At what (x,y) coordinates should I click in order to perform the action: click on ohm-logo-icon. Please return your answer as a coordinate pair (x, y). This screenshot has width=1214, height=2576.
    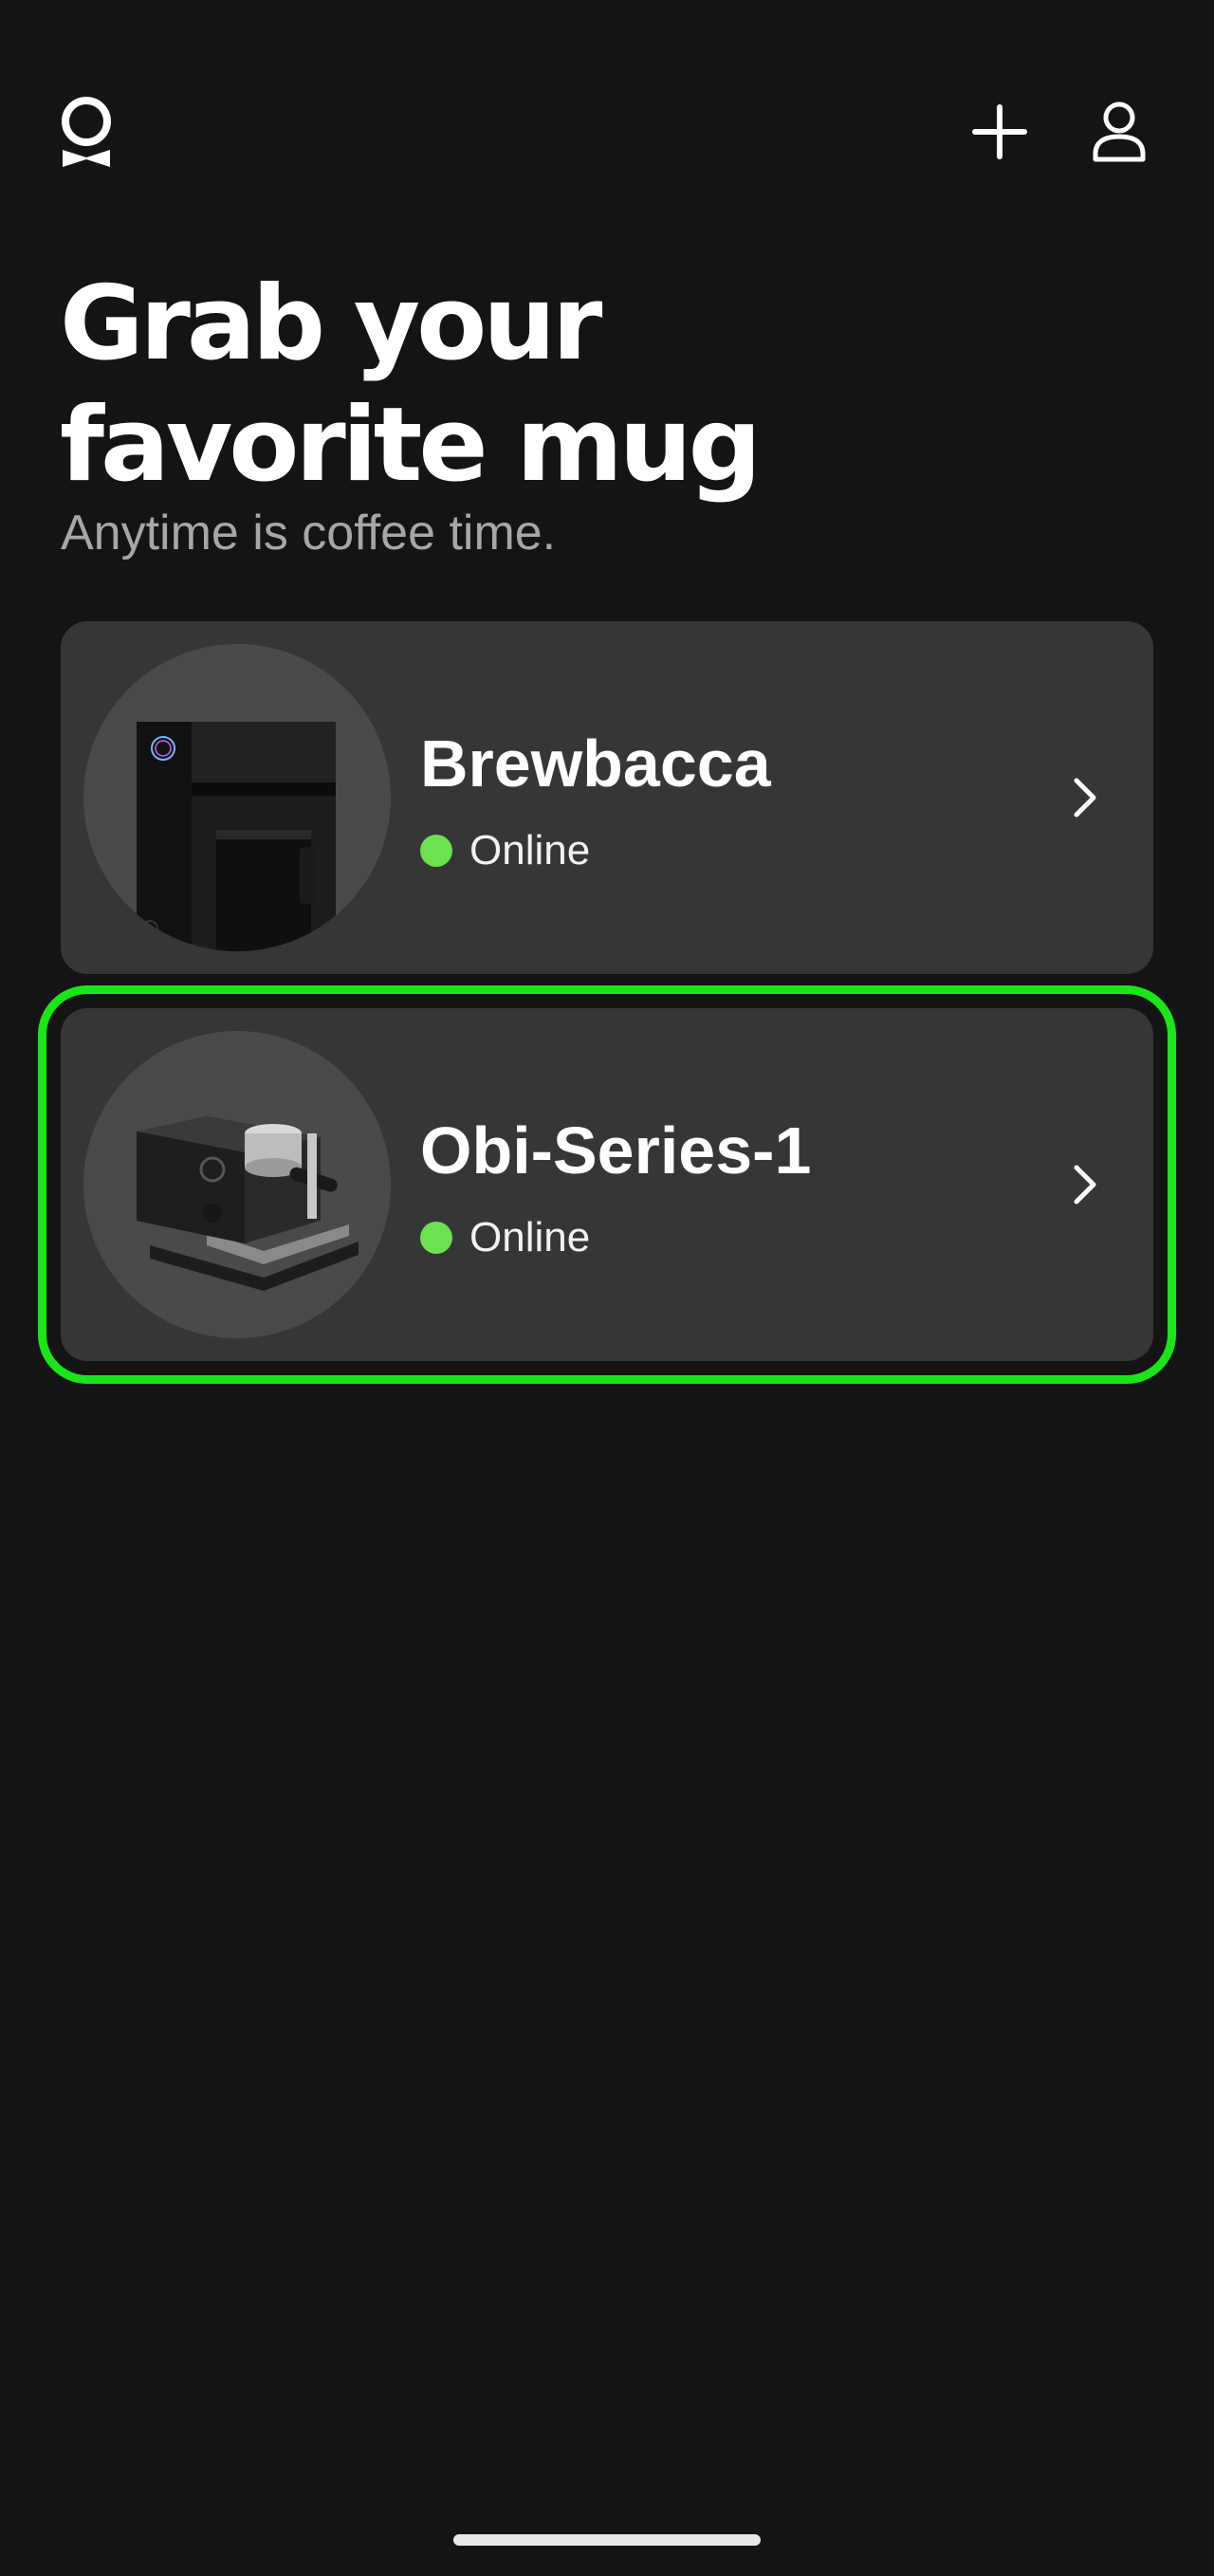
    Looking at the image, I should click on (86, 133).